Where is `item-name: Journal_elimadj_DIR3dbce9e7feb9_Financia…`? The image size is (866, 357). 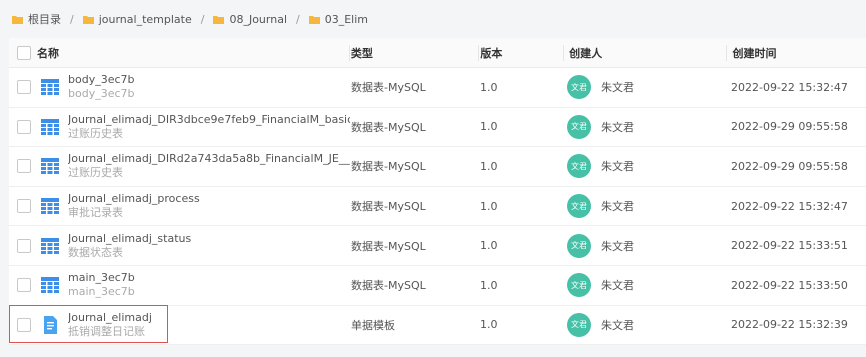
item-name: Journal_elimadj_DIR3dbce9e7feb9_Financia… is located at coordinates (209, 120).